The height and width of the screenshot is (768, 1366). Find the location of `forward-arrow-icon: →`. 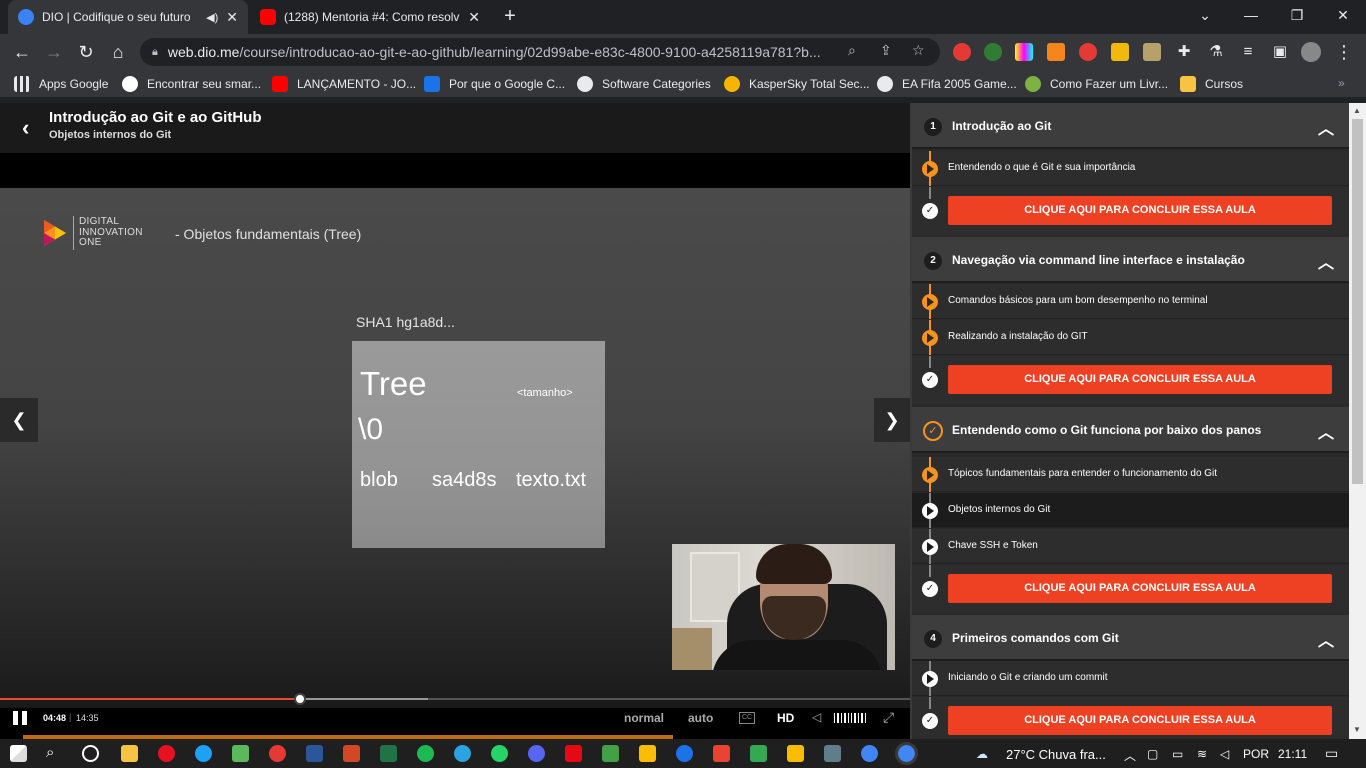

forward-arrow-icon: → is located at coordinates (54, 52).